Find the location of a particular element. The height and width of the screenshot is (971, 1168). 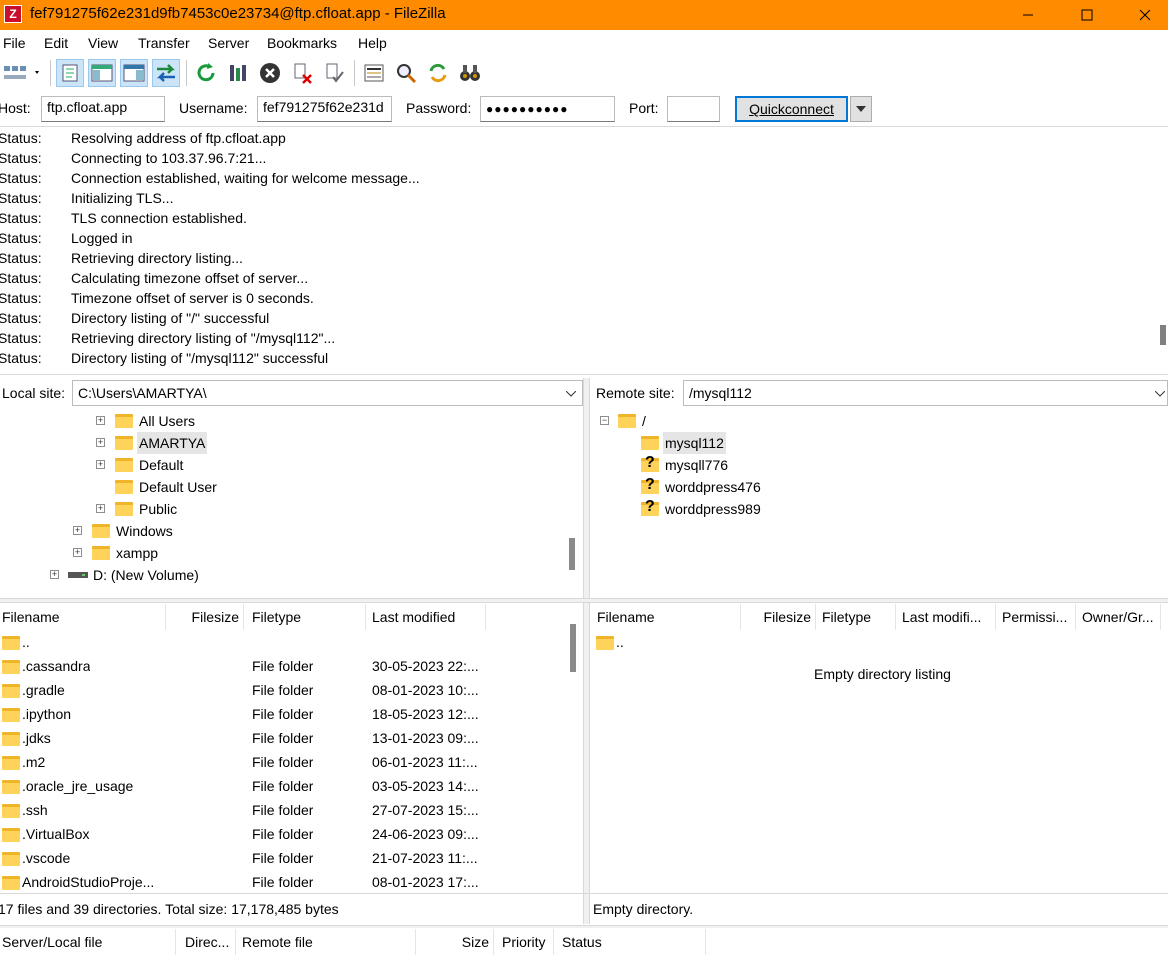

local-site-path: C:\Users\AMARTYA\ is located at coordinates (327, 393).